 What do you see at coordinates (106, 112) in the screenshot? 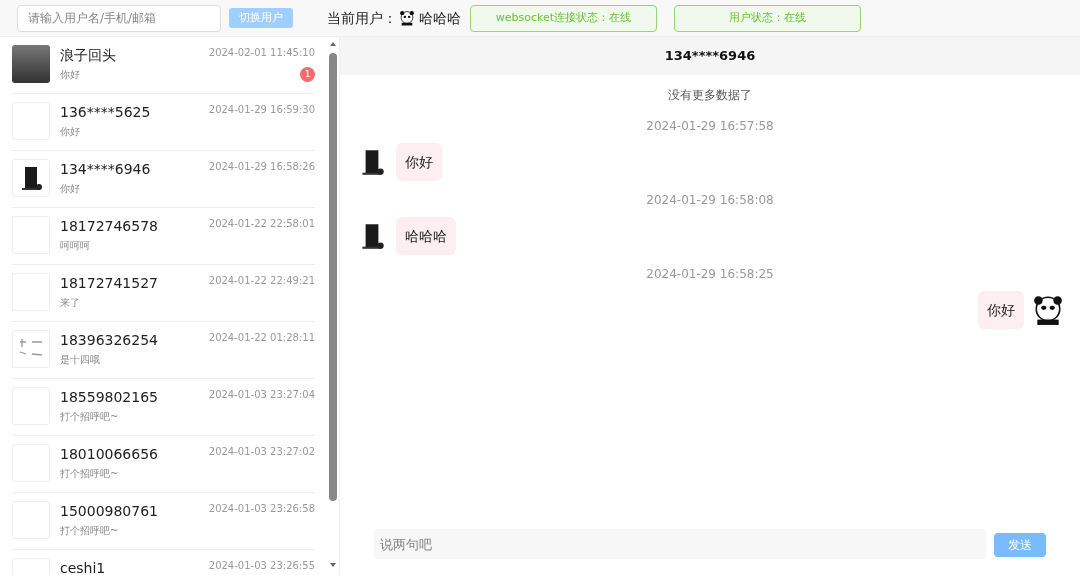
I see `contact-name: 136****5625` at bounding box center [106, 112].